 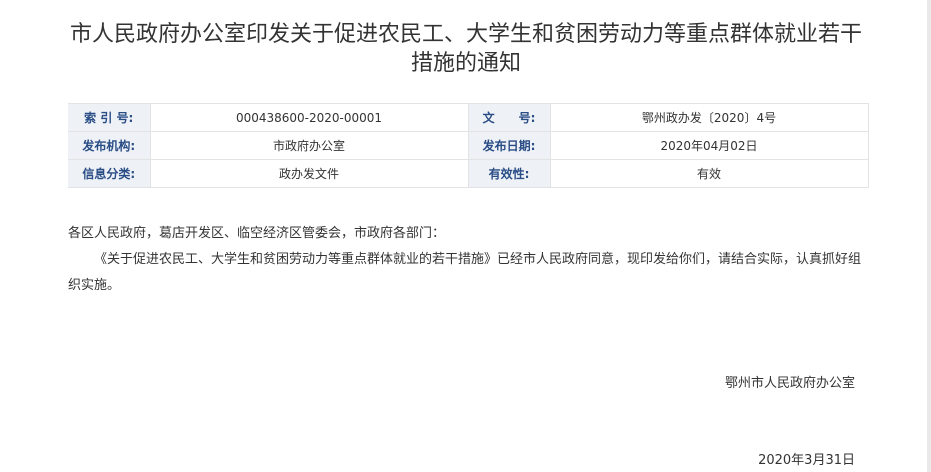 What do you see at coordinates (806, 460) in the screenshot?
I see `signature-date: 2020年3月31日` at bounding box center [806, 460].